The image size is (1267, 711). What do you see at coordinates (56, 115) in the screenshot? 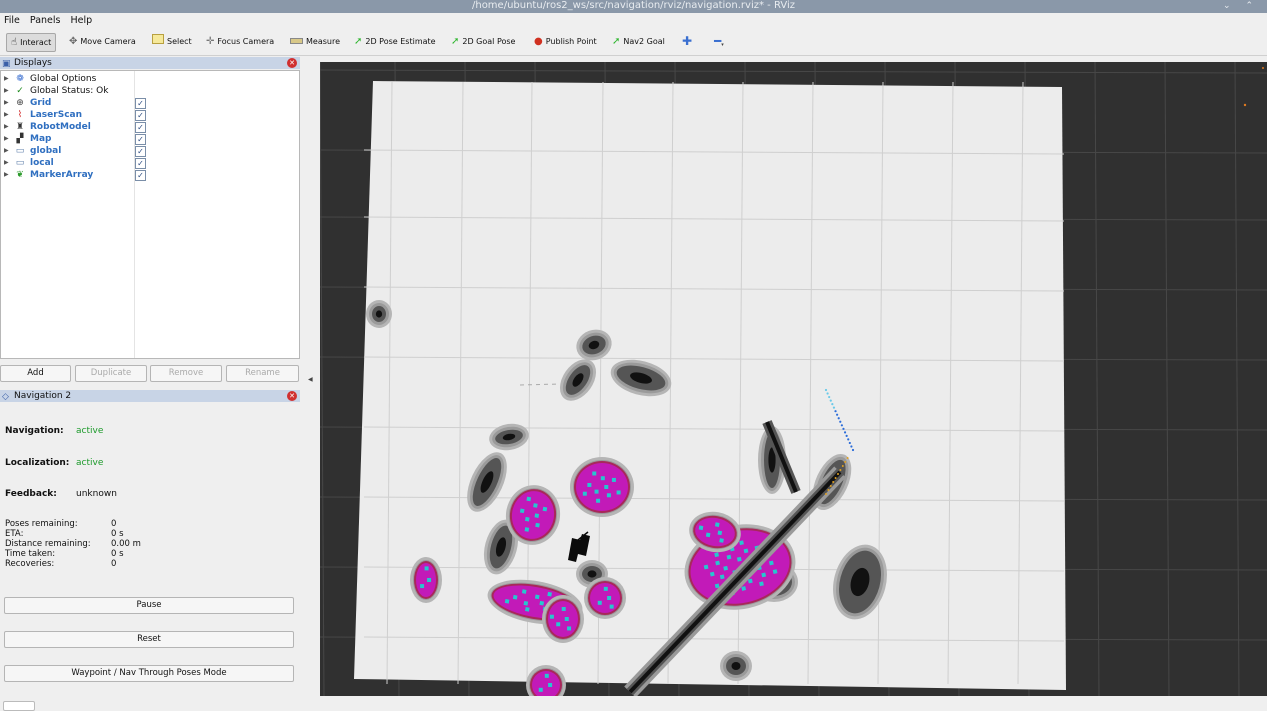
I see `display-label: LaserScan` at bounding box center [56, 115].